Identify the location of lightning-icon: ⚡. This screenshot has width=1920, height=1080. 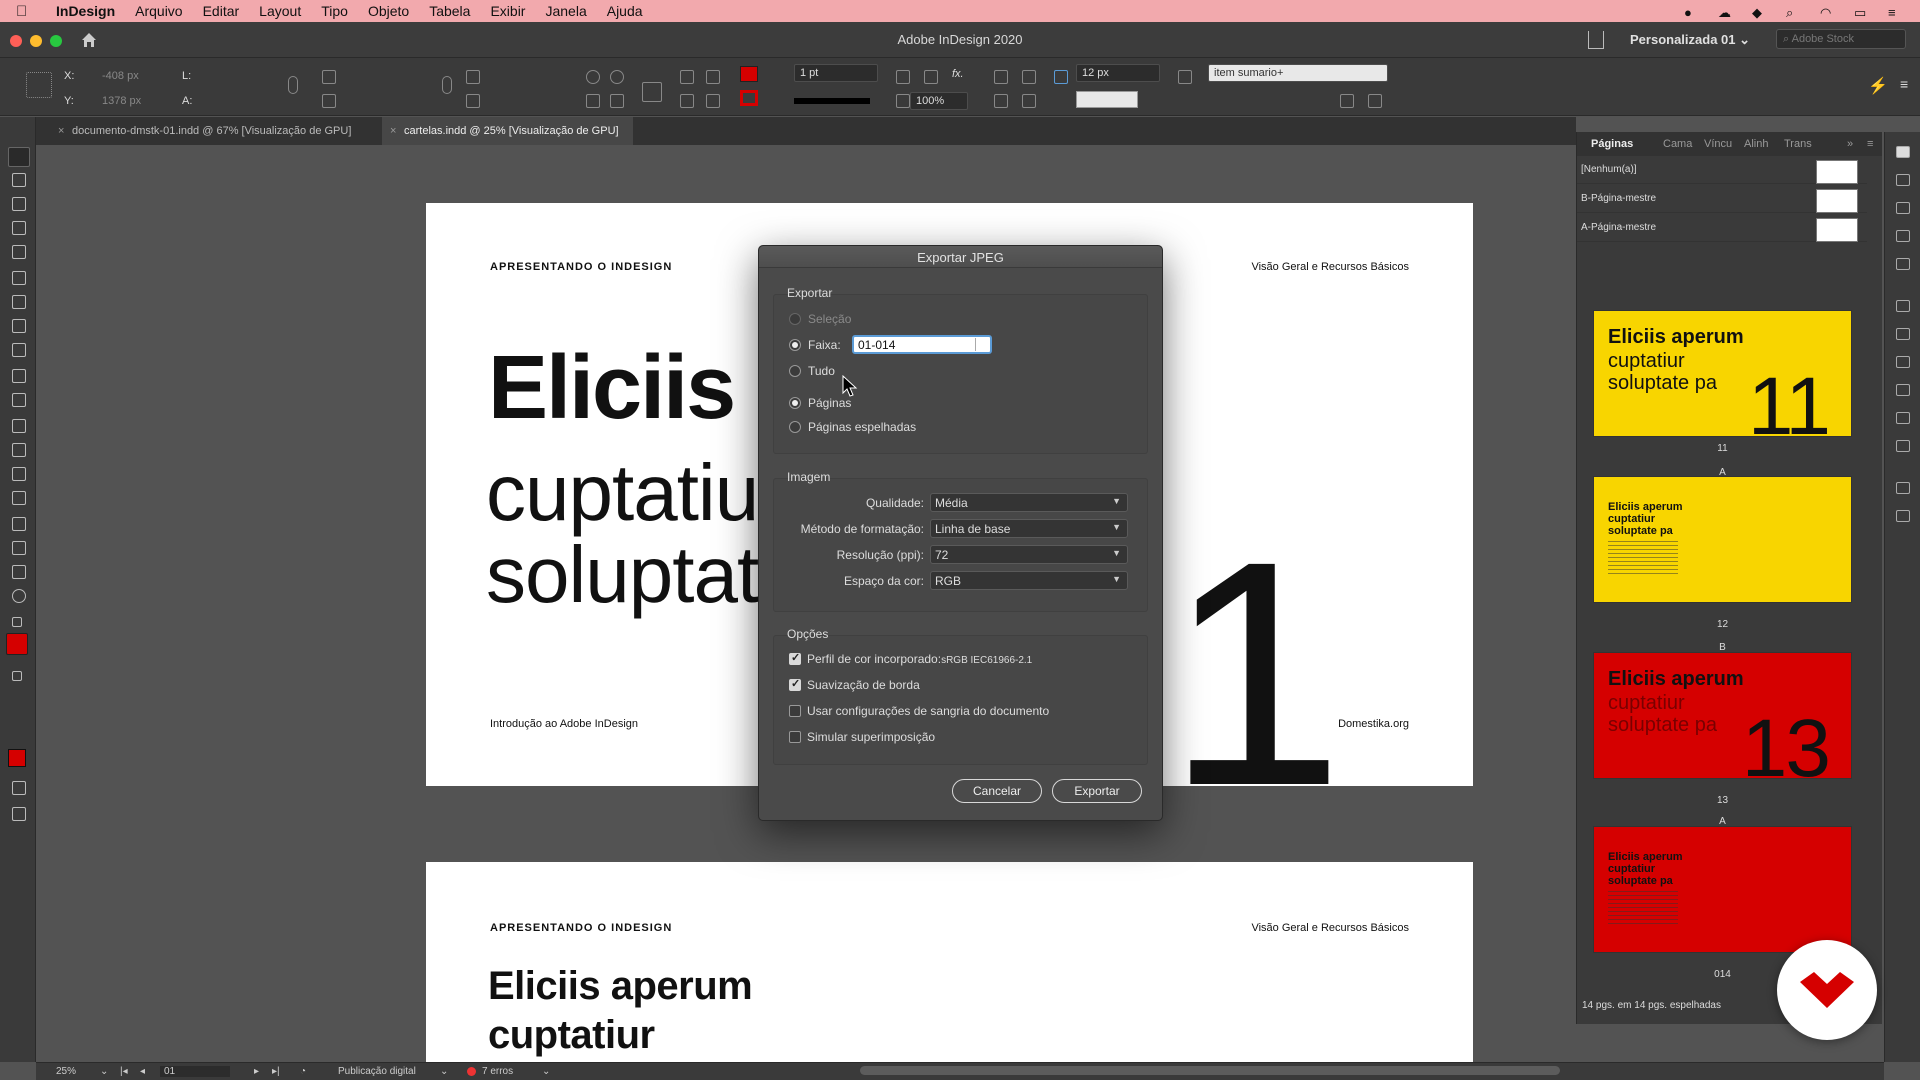
(1878, 86).